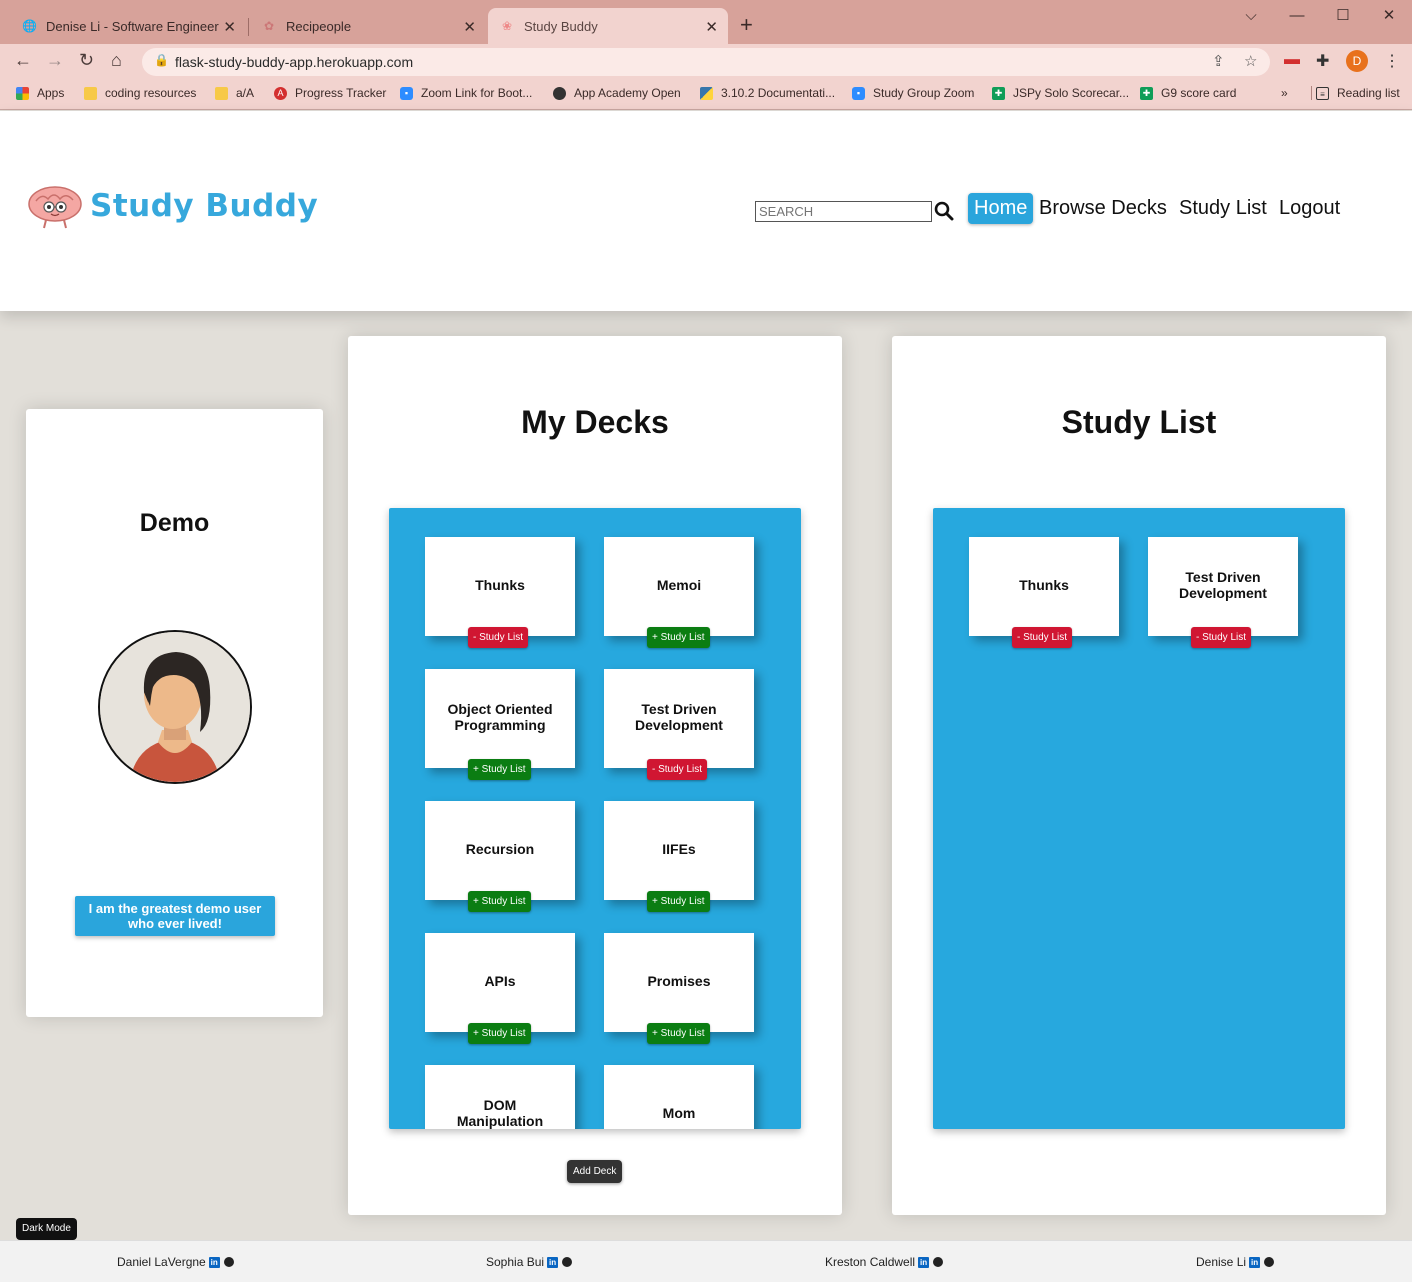 This screenshot has height=1282, width=1412. Describe the element at coordinates (116, 60) in the screenshot. I see `home-icon: ⌂` at that location.